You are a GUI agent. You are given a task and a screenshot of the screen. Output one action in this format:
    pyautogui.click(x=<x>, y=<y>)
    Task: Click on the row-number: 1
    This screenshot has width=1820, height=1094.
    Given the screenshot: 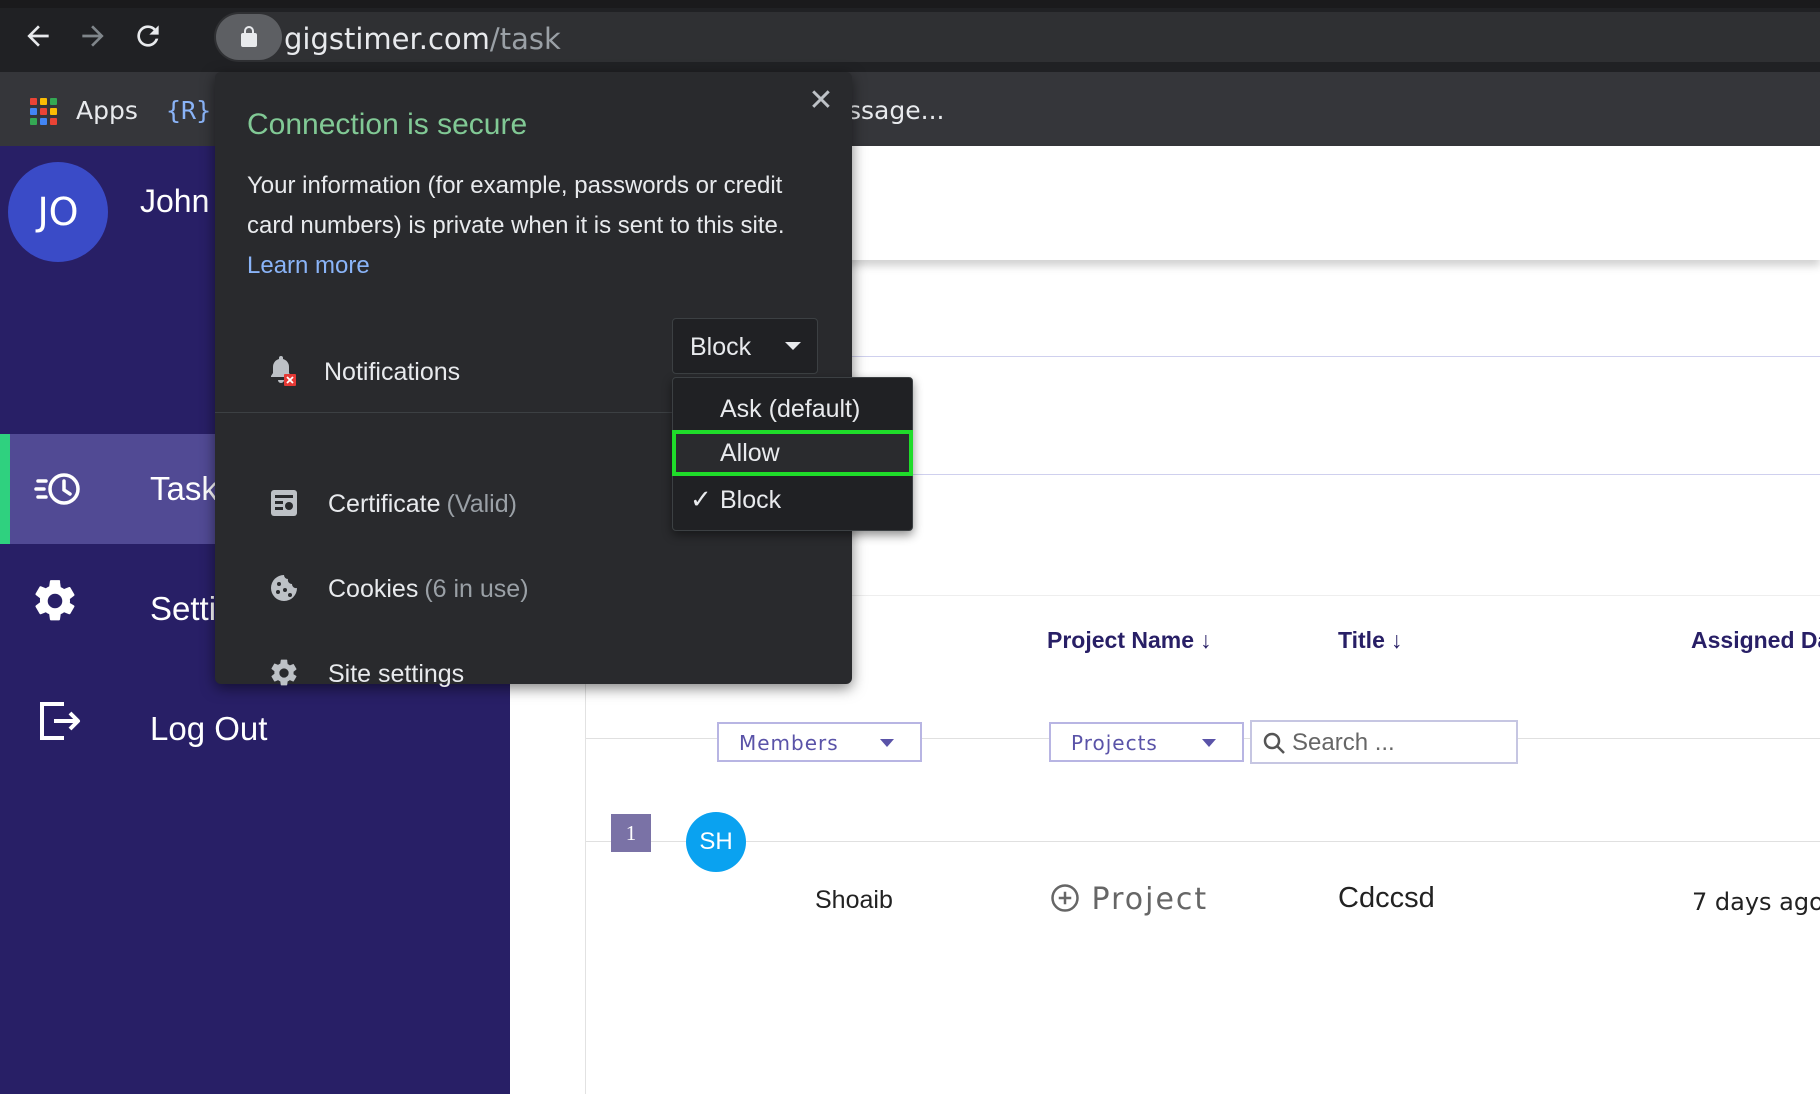 What is the action you would take?
    pyautogui.click(x=631, y=833)
    